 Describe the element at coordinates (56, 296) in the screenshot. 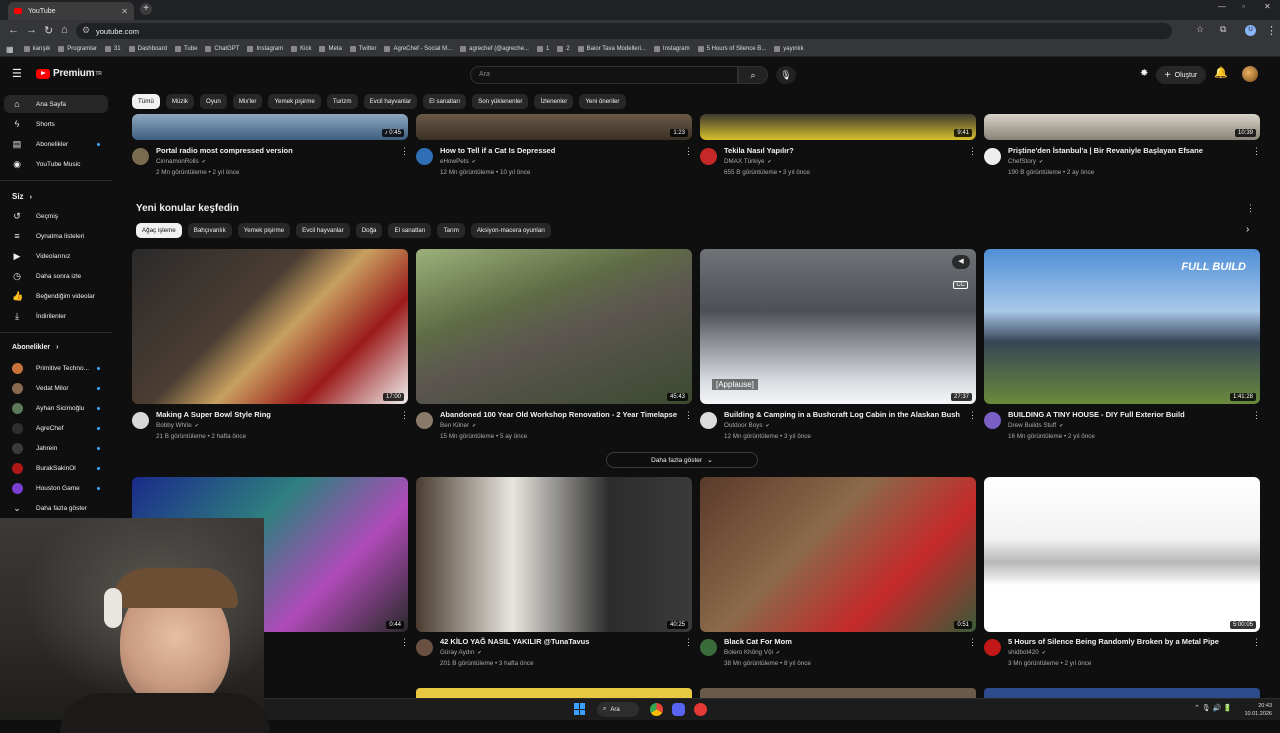

I see `sidebar-item-like: 👍 Beğendiğim videolar` at that location.